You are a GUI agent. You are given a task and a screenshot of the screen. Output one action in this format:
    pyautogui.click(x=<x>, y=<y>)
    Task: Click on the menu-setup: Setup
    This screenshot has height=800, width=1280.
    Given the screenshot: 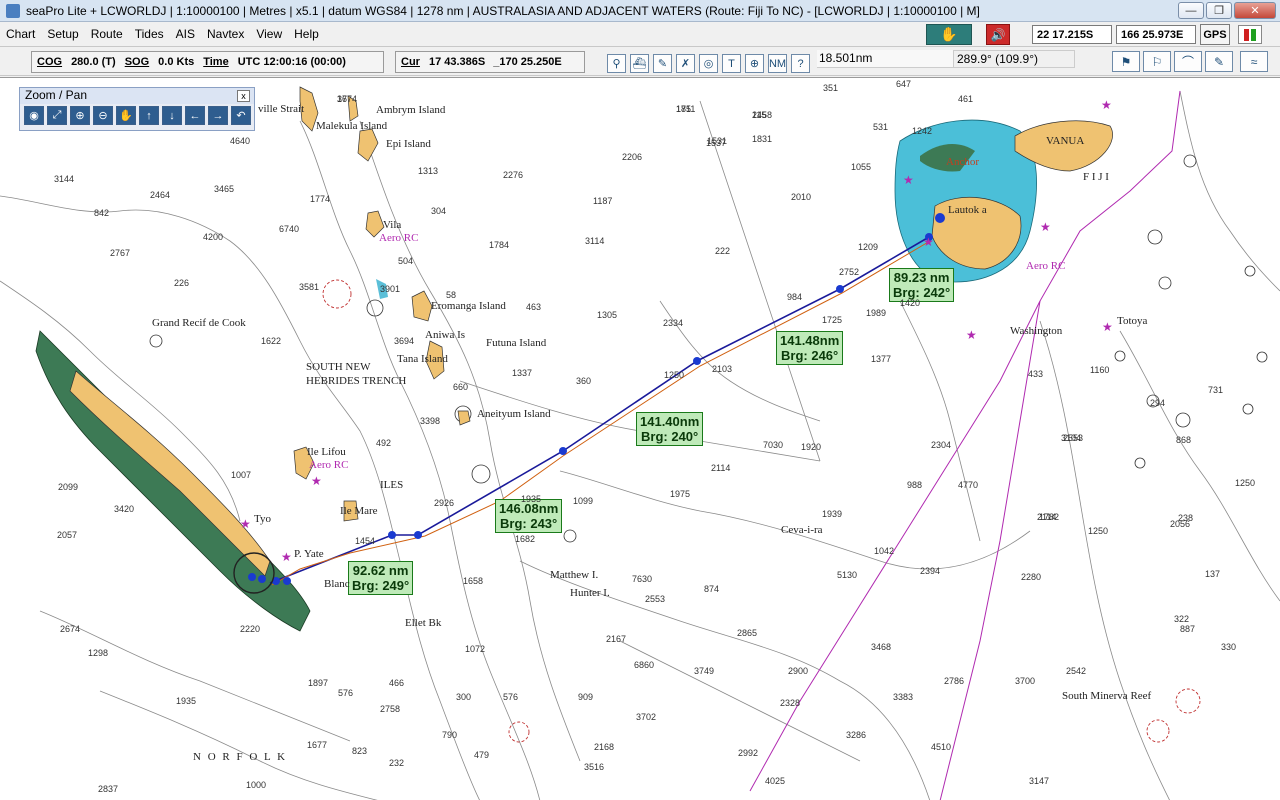 What is the action you would take?
    pyautogui.click(x=62, y=34)
    